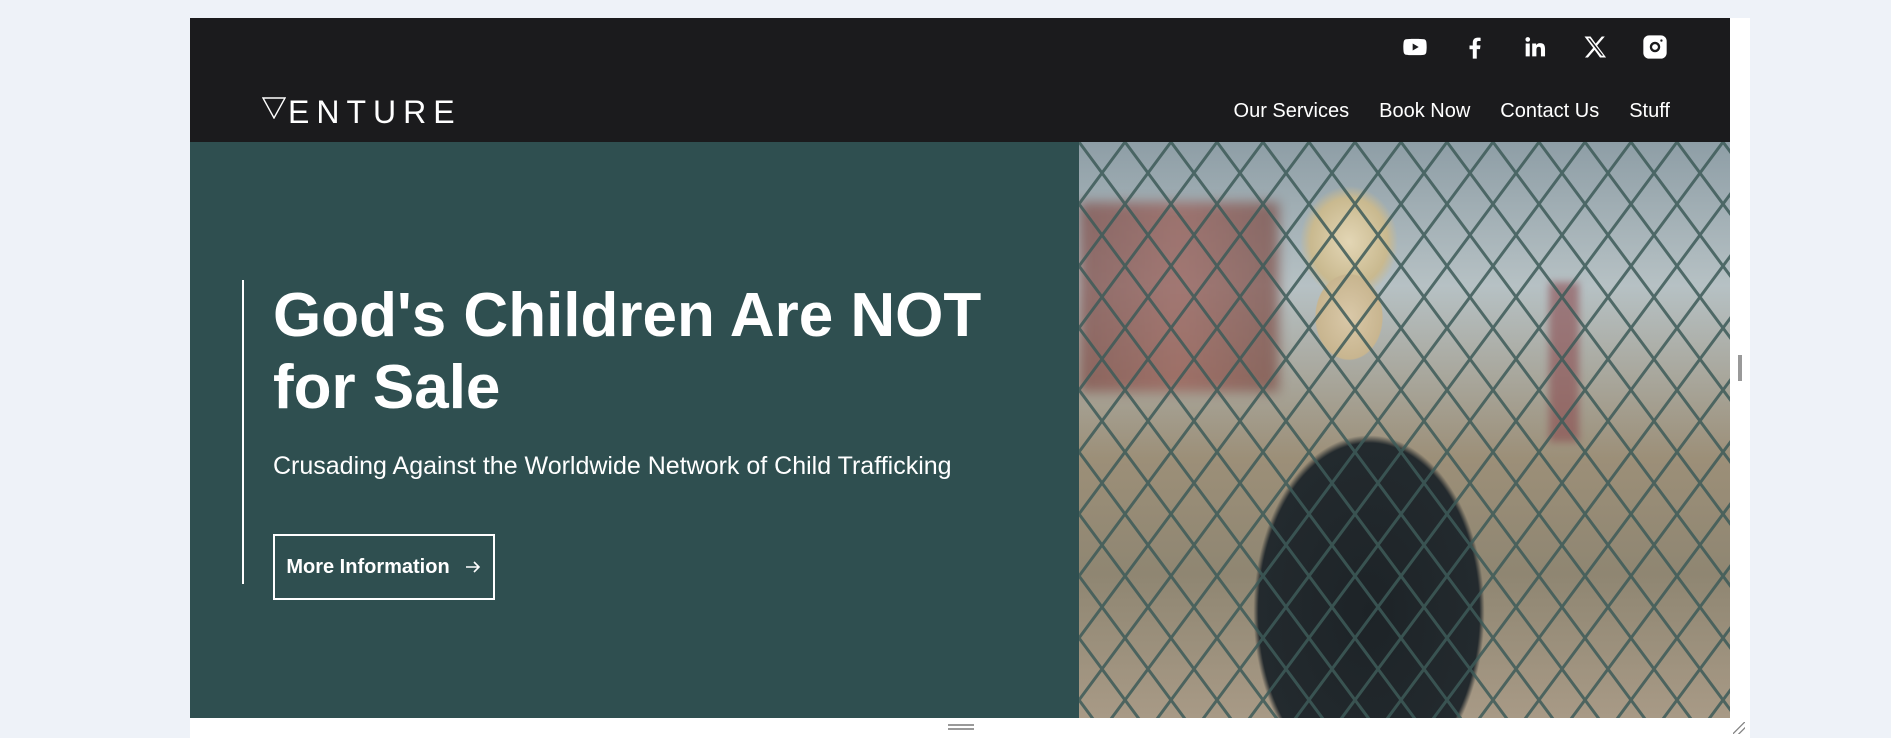 Image resolution: width=1891 pixels, height=738 pixels. What do you see at coordinates (627, 351) in the screenshot?
I see `hero-headline: God's Children Are NOT for Sale` at bounding box center [627, 351].